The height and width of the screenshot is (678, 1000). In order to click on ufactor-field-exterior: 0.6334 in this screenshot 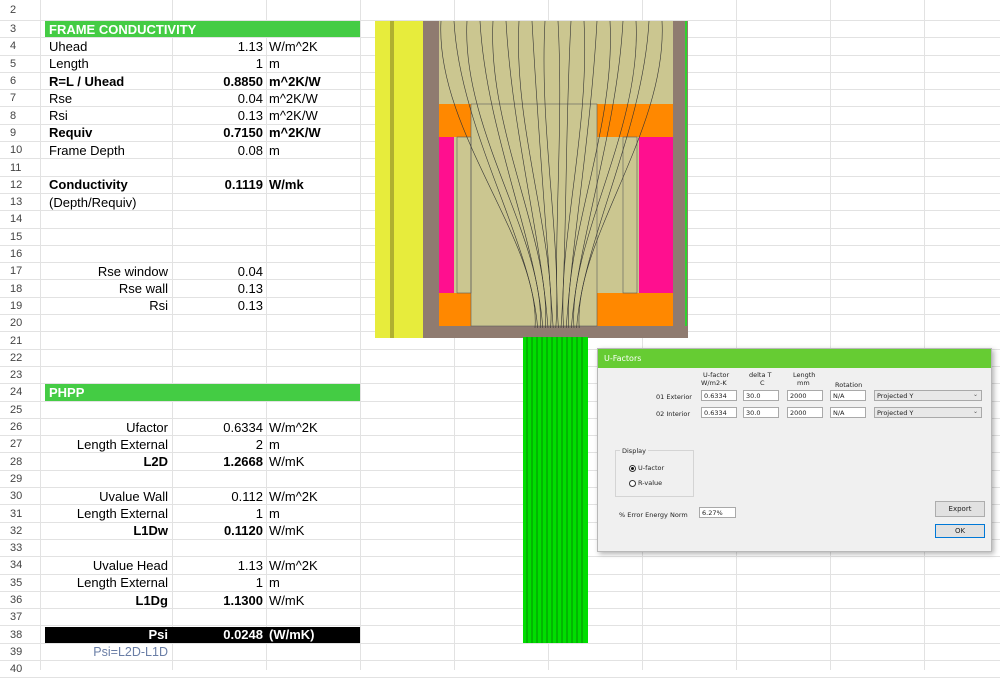, I will do `click(719, 395)`.